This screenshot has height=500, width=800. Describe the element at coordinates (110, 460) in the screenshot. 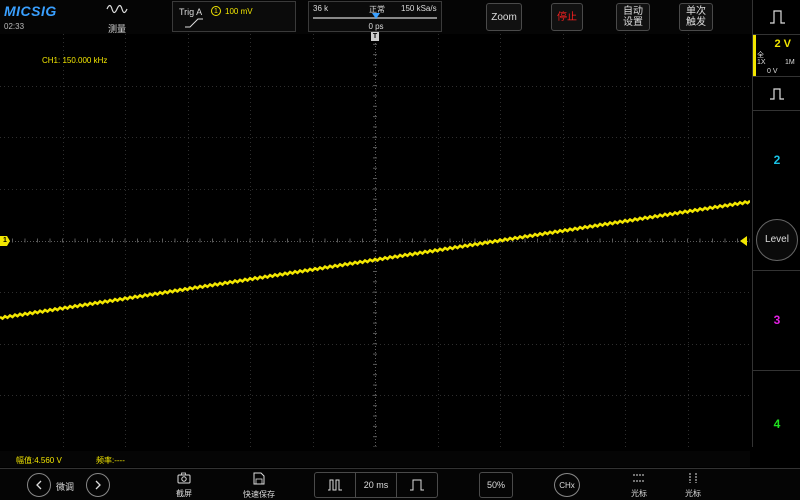

I see `frequency-readout: 频率:----` at that location.